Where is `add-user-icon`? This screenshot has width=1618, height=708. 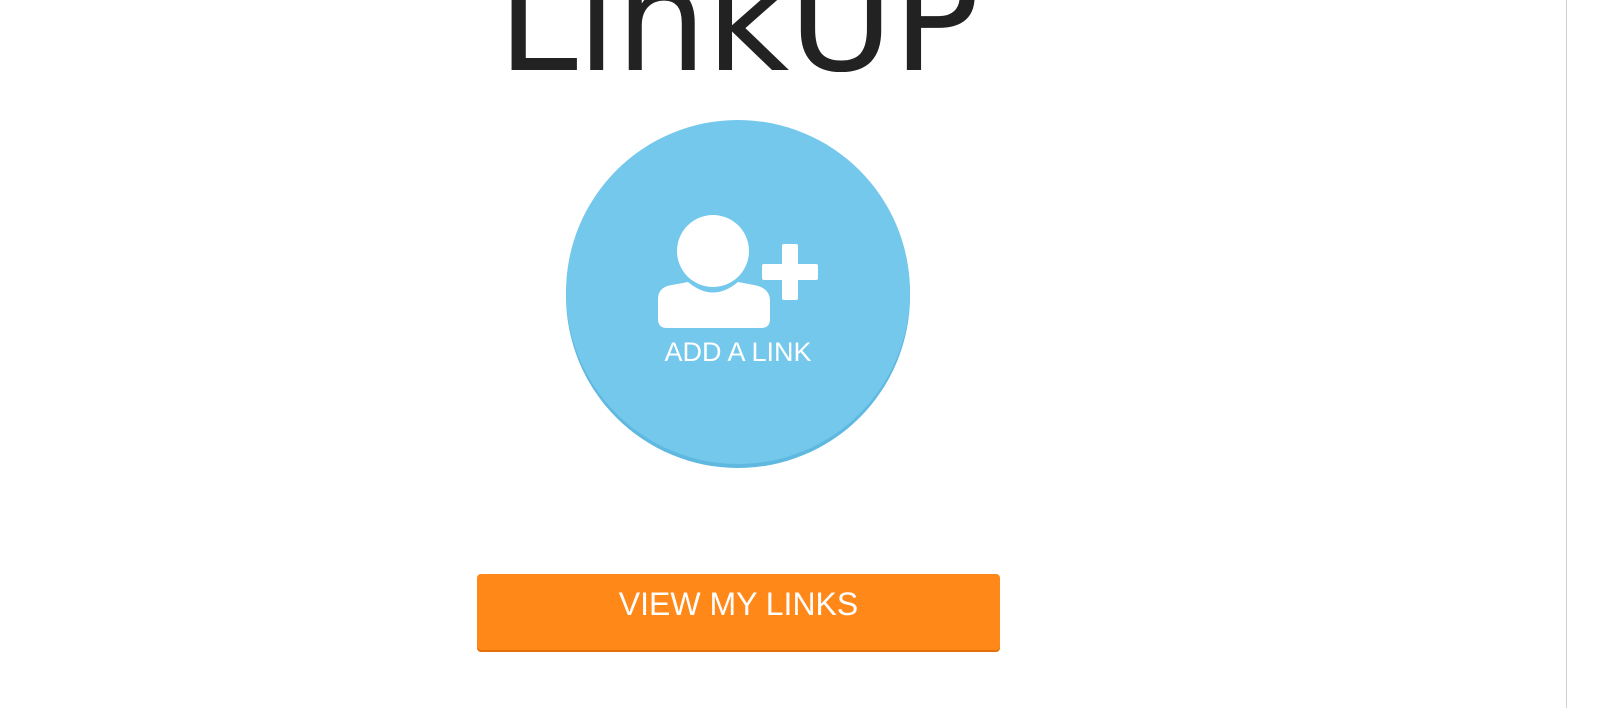
add-user-icon is located at coordinates (738, 271).